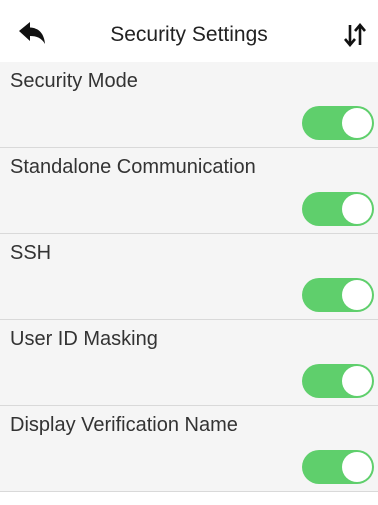  I want to click on user-id-masking-toggle, so click(338, 381).